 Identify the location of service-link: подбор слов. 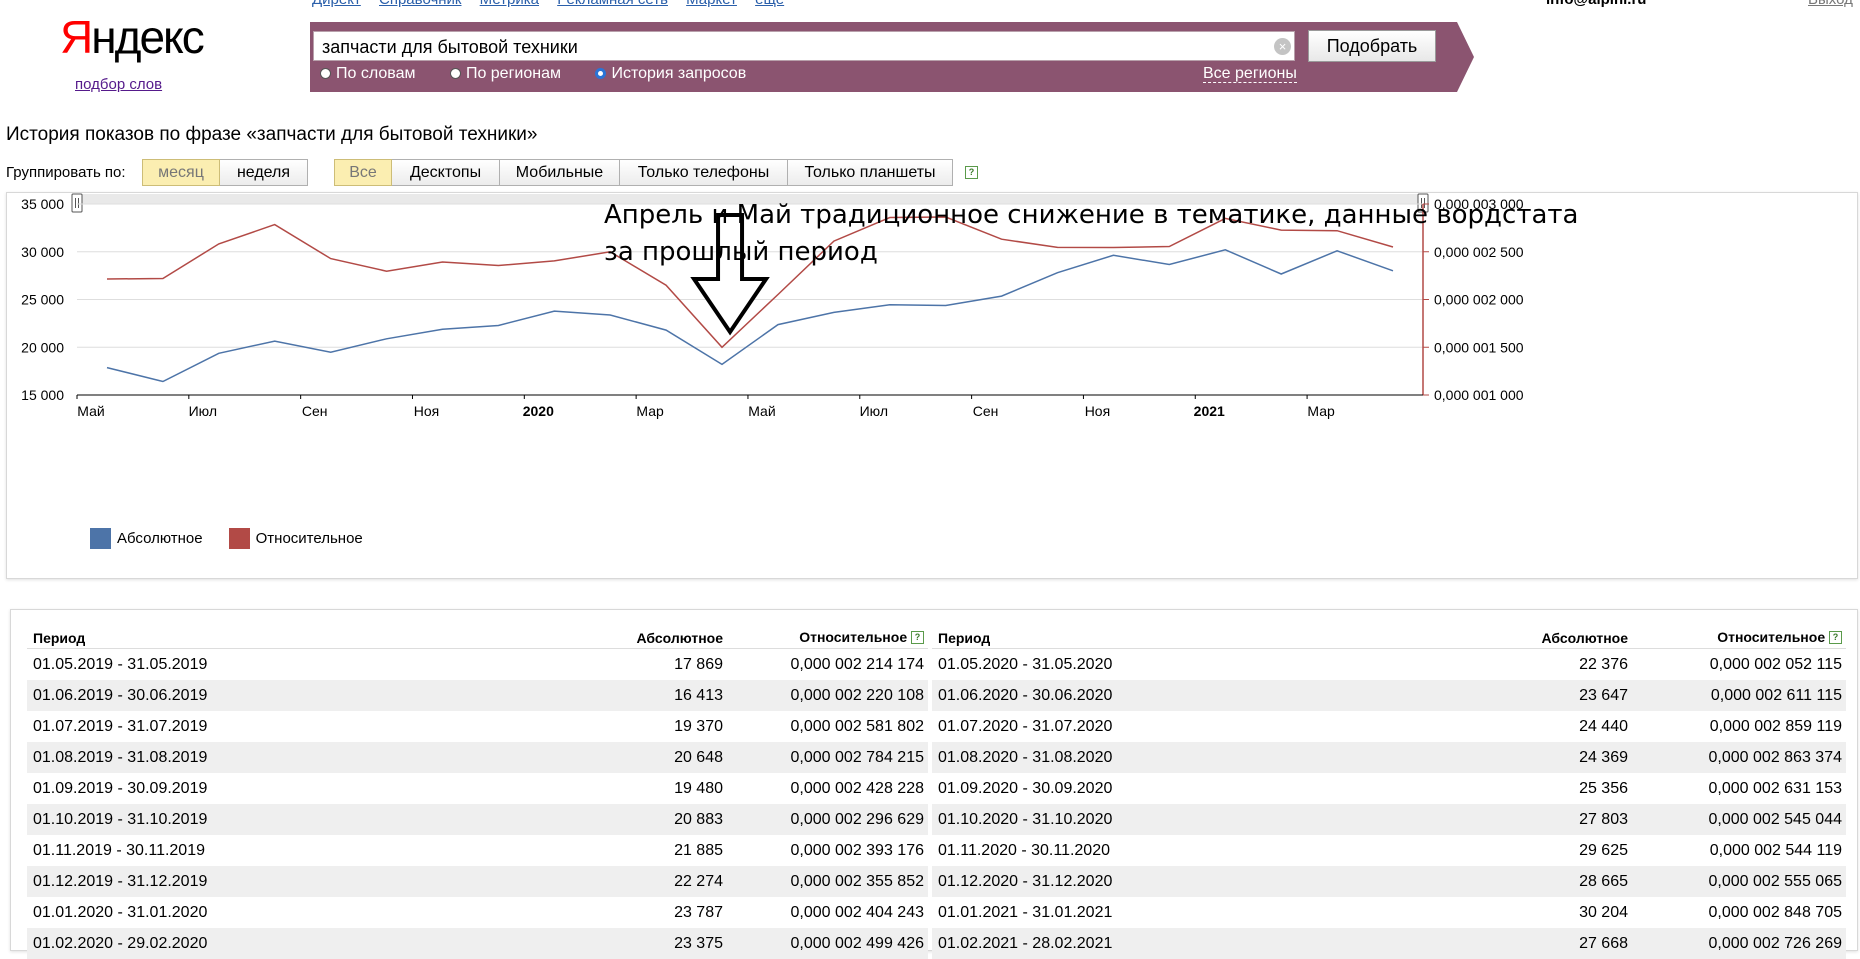
(118, 84).